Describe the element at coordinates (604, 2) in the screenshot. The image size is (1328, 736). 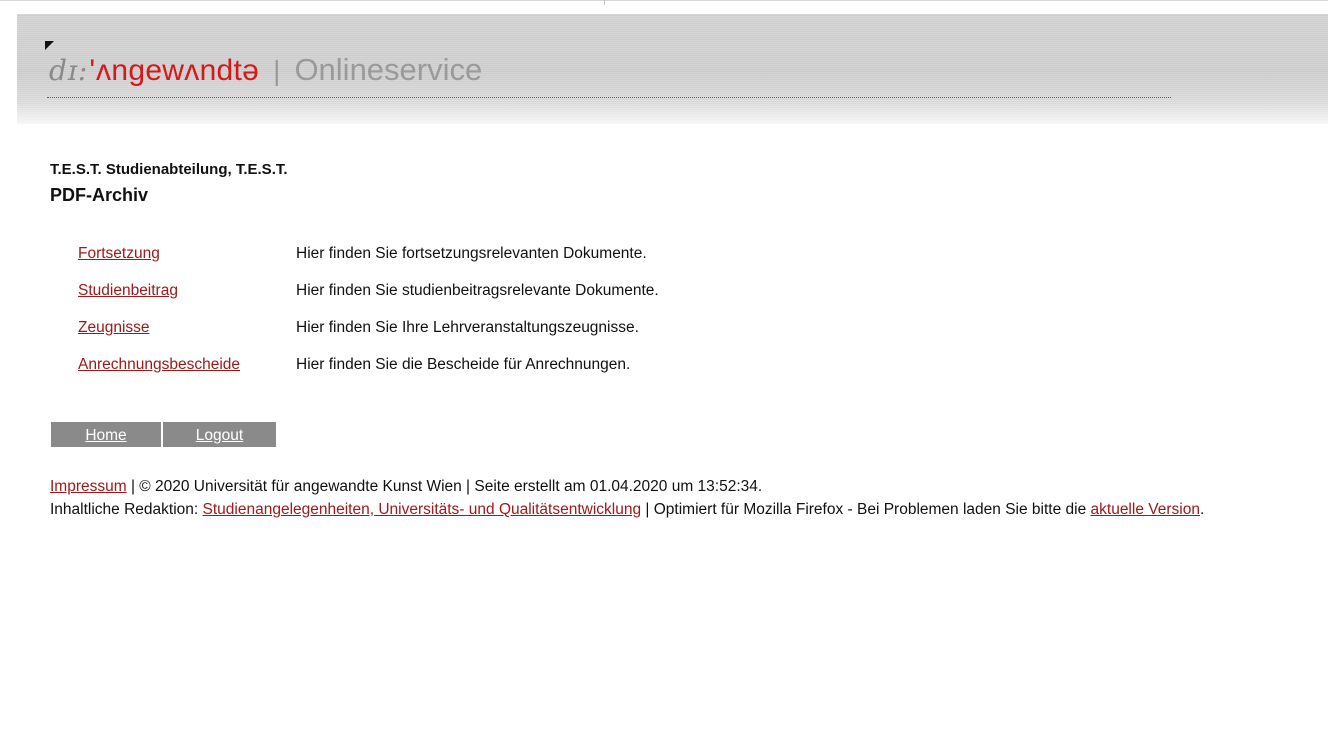
I see `rule-tick` at that location.